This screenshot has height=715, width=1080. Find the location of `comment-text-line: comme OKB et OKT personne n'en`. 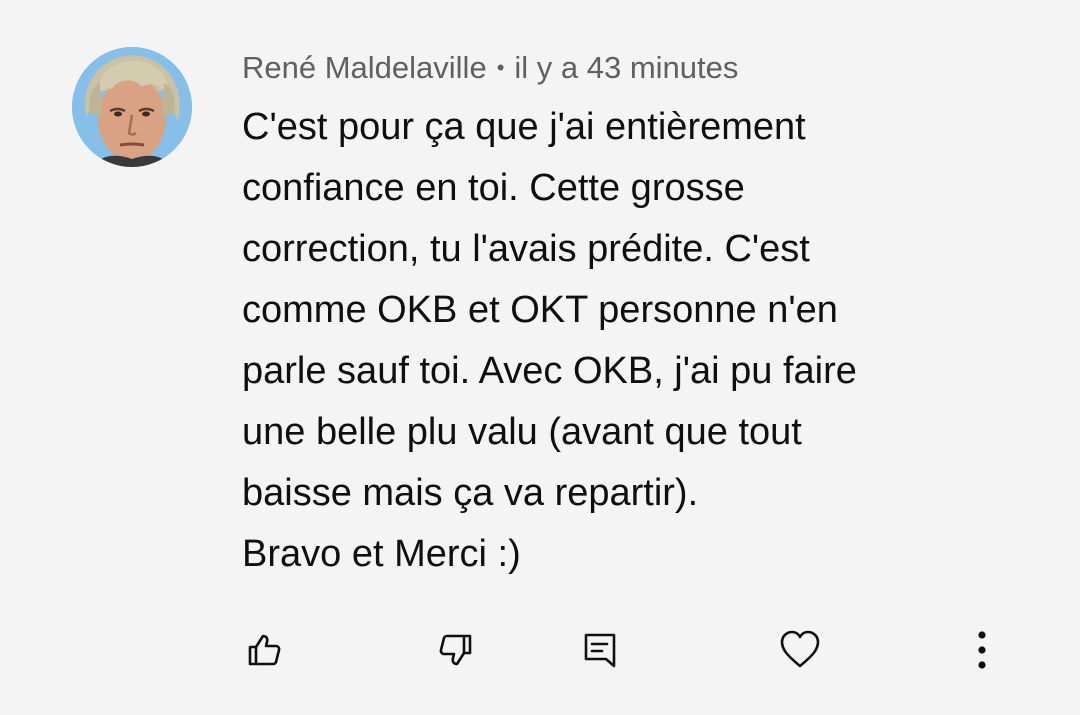

comment-text-line: comme OKB et OKT personne n'en is located at coordinates (540, 310).